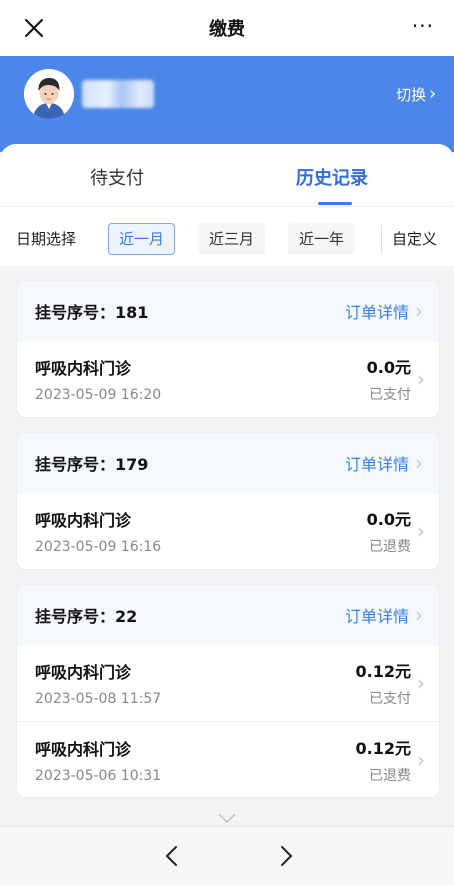 The height and width of the screenshot is (885, 454). I want to click on date-chip-last-month: 近一月, so click(142, 239).